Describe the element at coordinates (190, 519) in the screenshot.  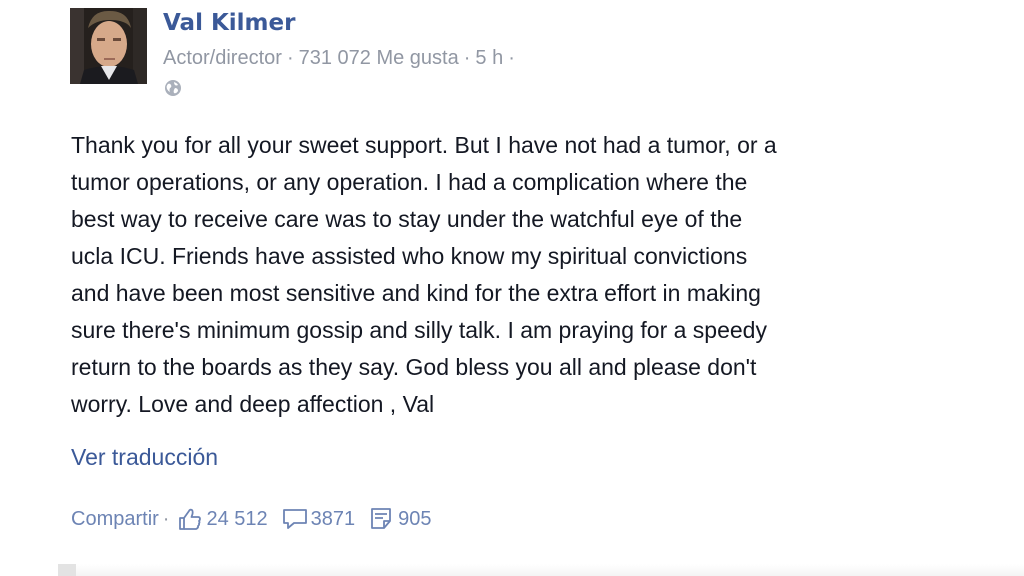
I see `thumbs-up-icon` at that location.